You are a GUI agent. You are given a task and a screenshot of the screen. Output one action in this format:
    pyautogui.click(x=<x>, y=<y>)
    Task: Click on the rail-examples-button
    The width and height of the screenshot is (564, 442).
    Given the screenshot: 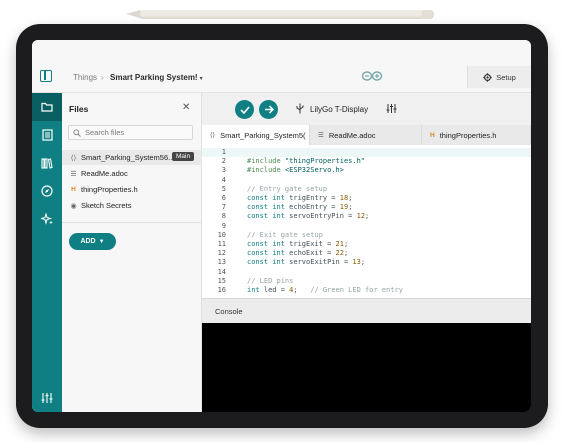 What is the action you would take?
    pyautogui.click(x=47, y=191)
    